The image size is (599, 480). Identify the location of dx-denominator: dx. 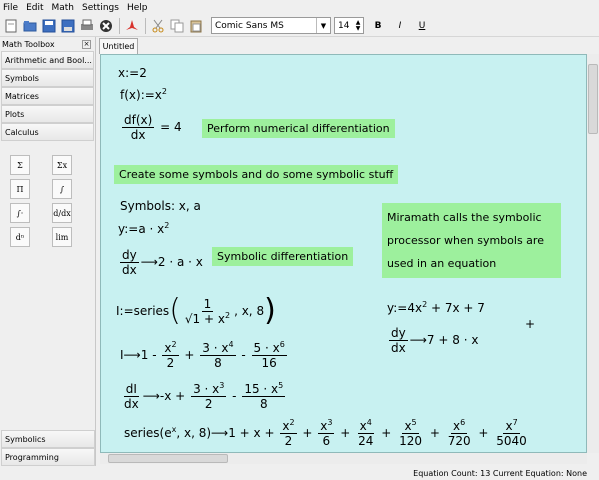
(129, 270).